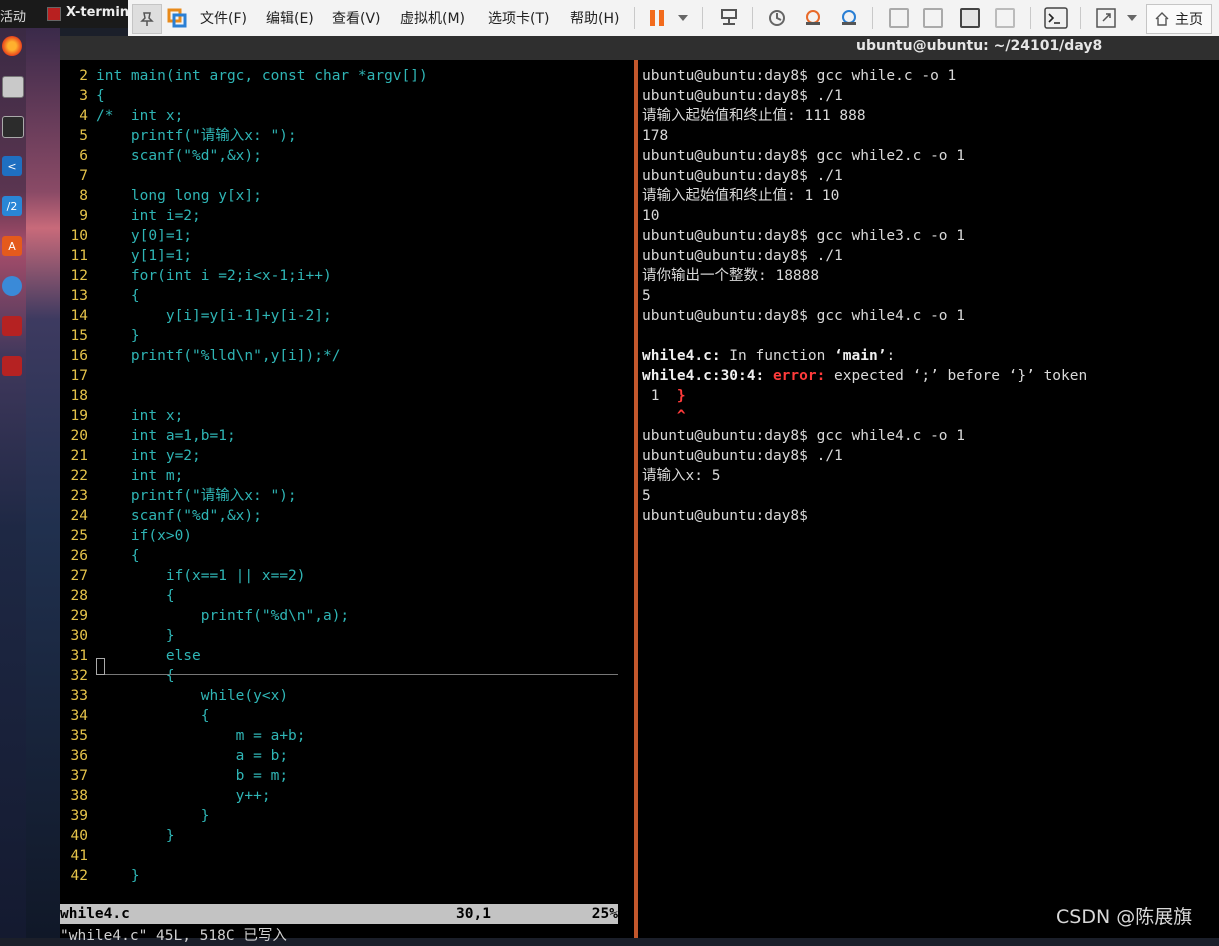  What do you see at coordinates (340, 436) in the screenshot?
I see `code-line: 20 int a=1,b=1;` at bounding box center [340, 436].